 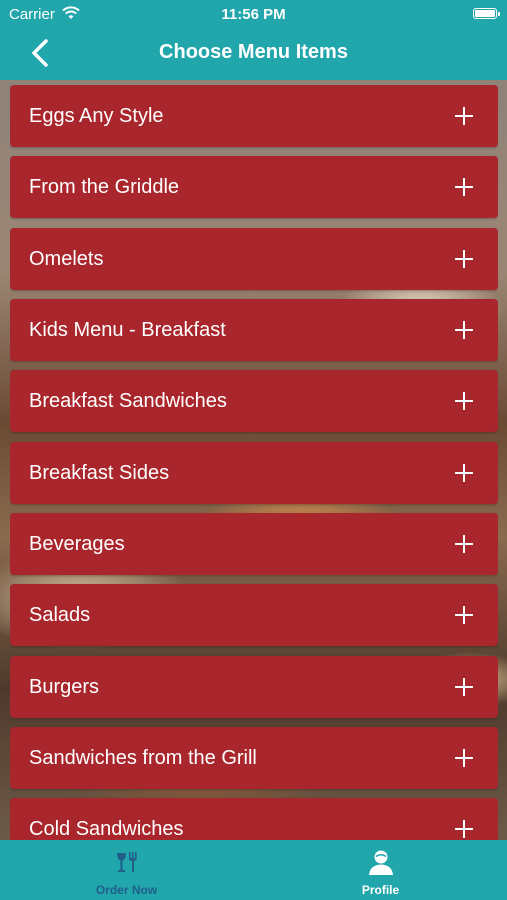 I want to click on menu-item-label: From the Griddle, so click(x=104, y=187).